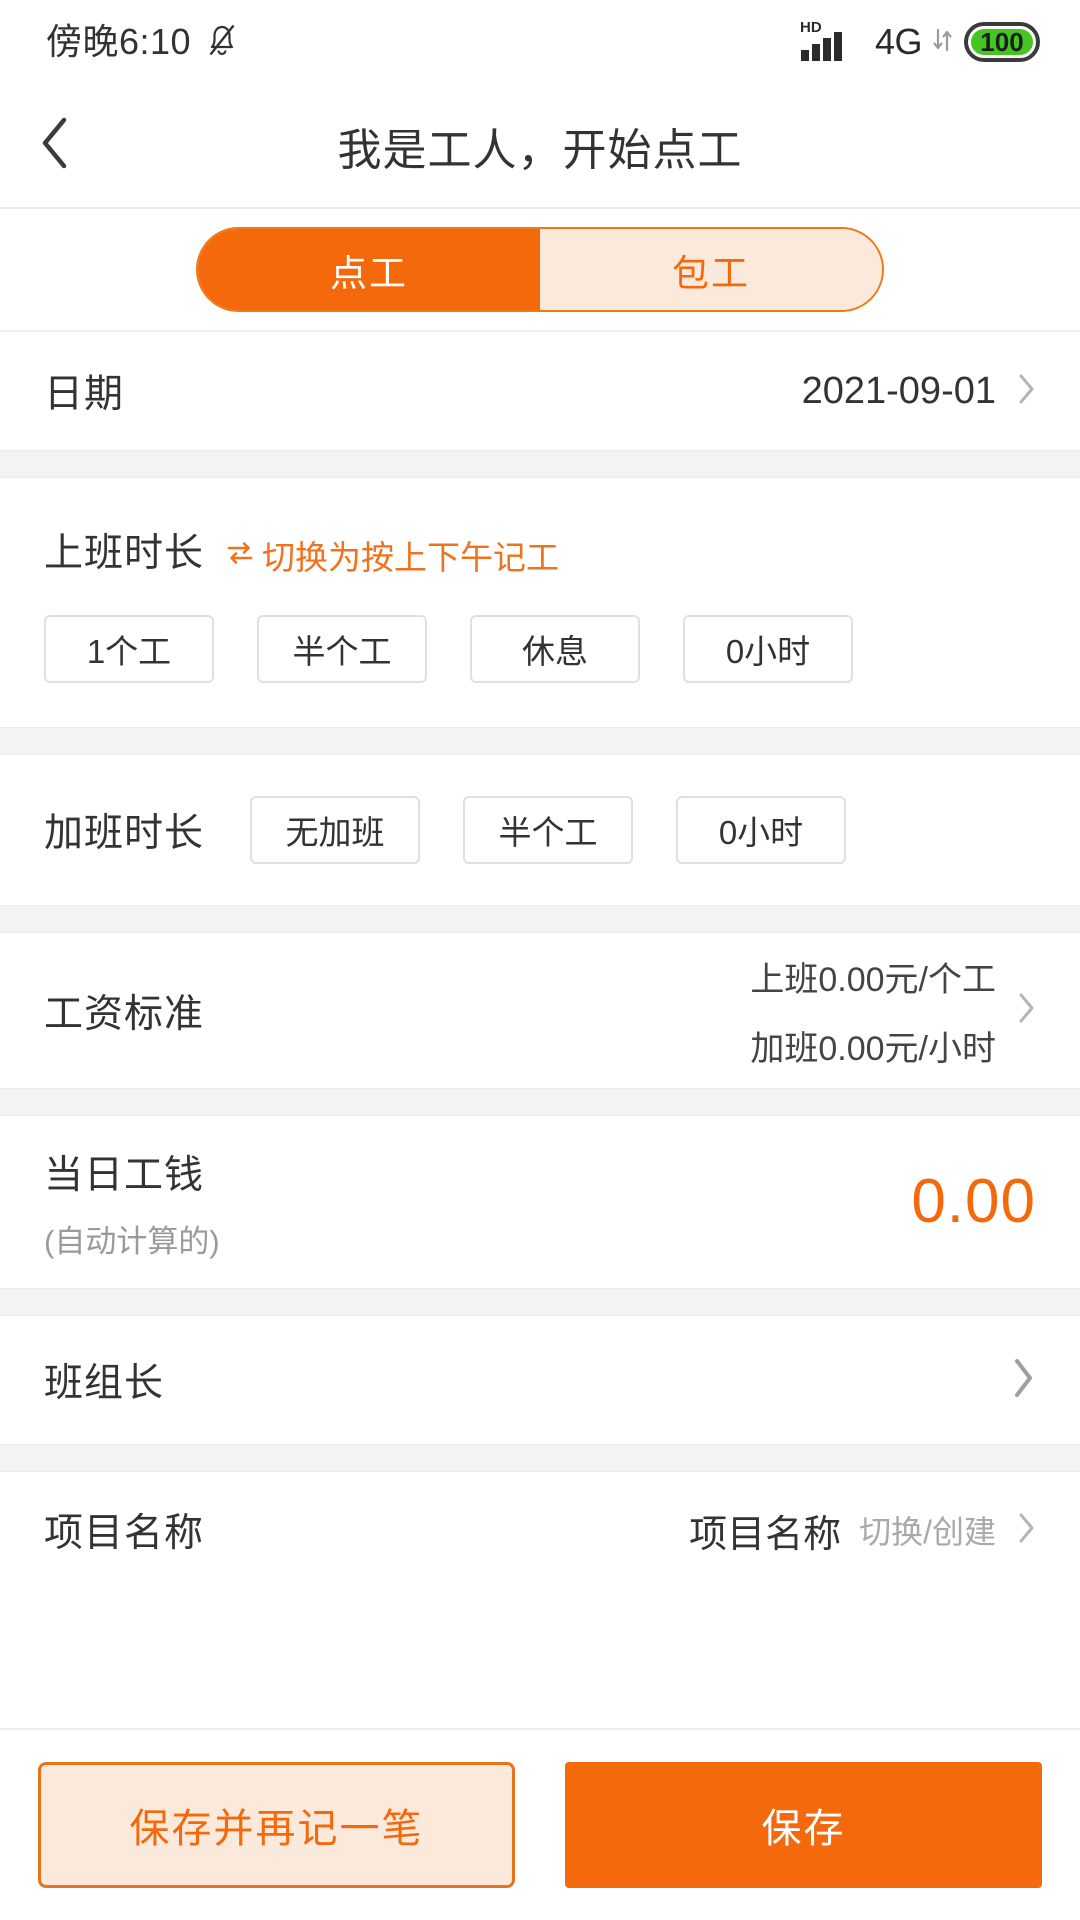 The image size is (1080, 1920). What do you see at coordinates (898, 41) in the screenshot?
I see `network-type-label: 4G` at bounding box center [898, 41].